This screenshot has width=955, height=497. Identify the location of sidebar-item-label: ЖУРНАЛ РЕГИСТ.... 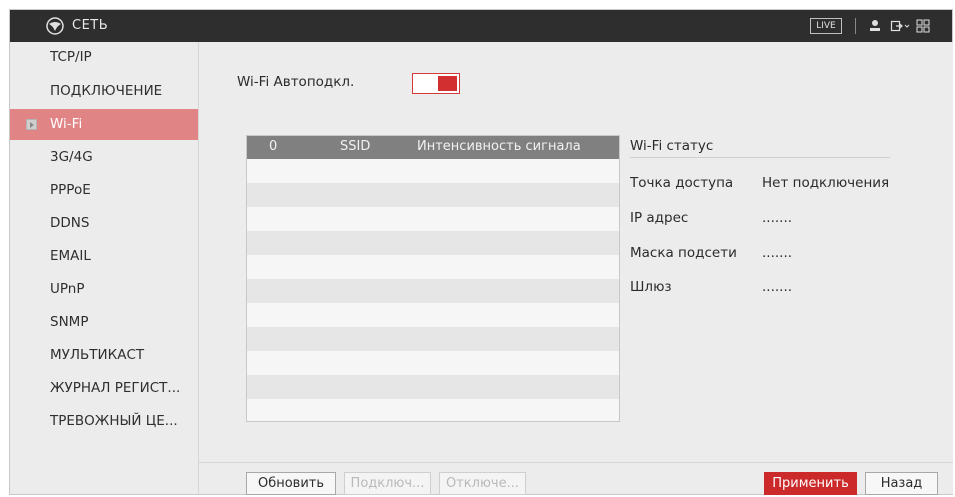
(115, 388).